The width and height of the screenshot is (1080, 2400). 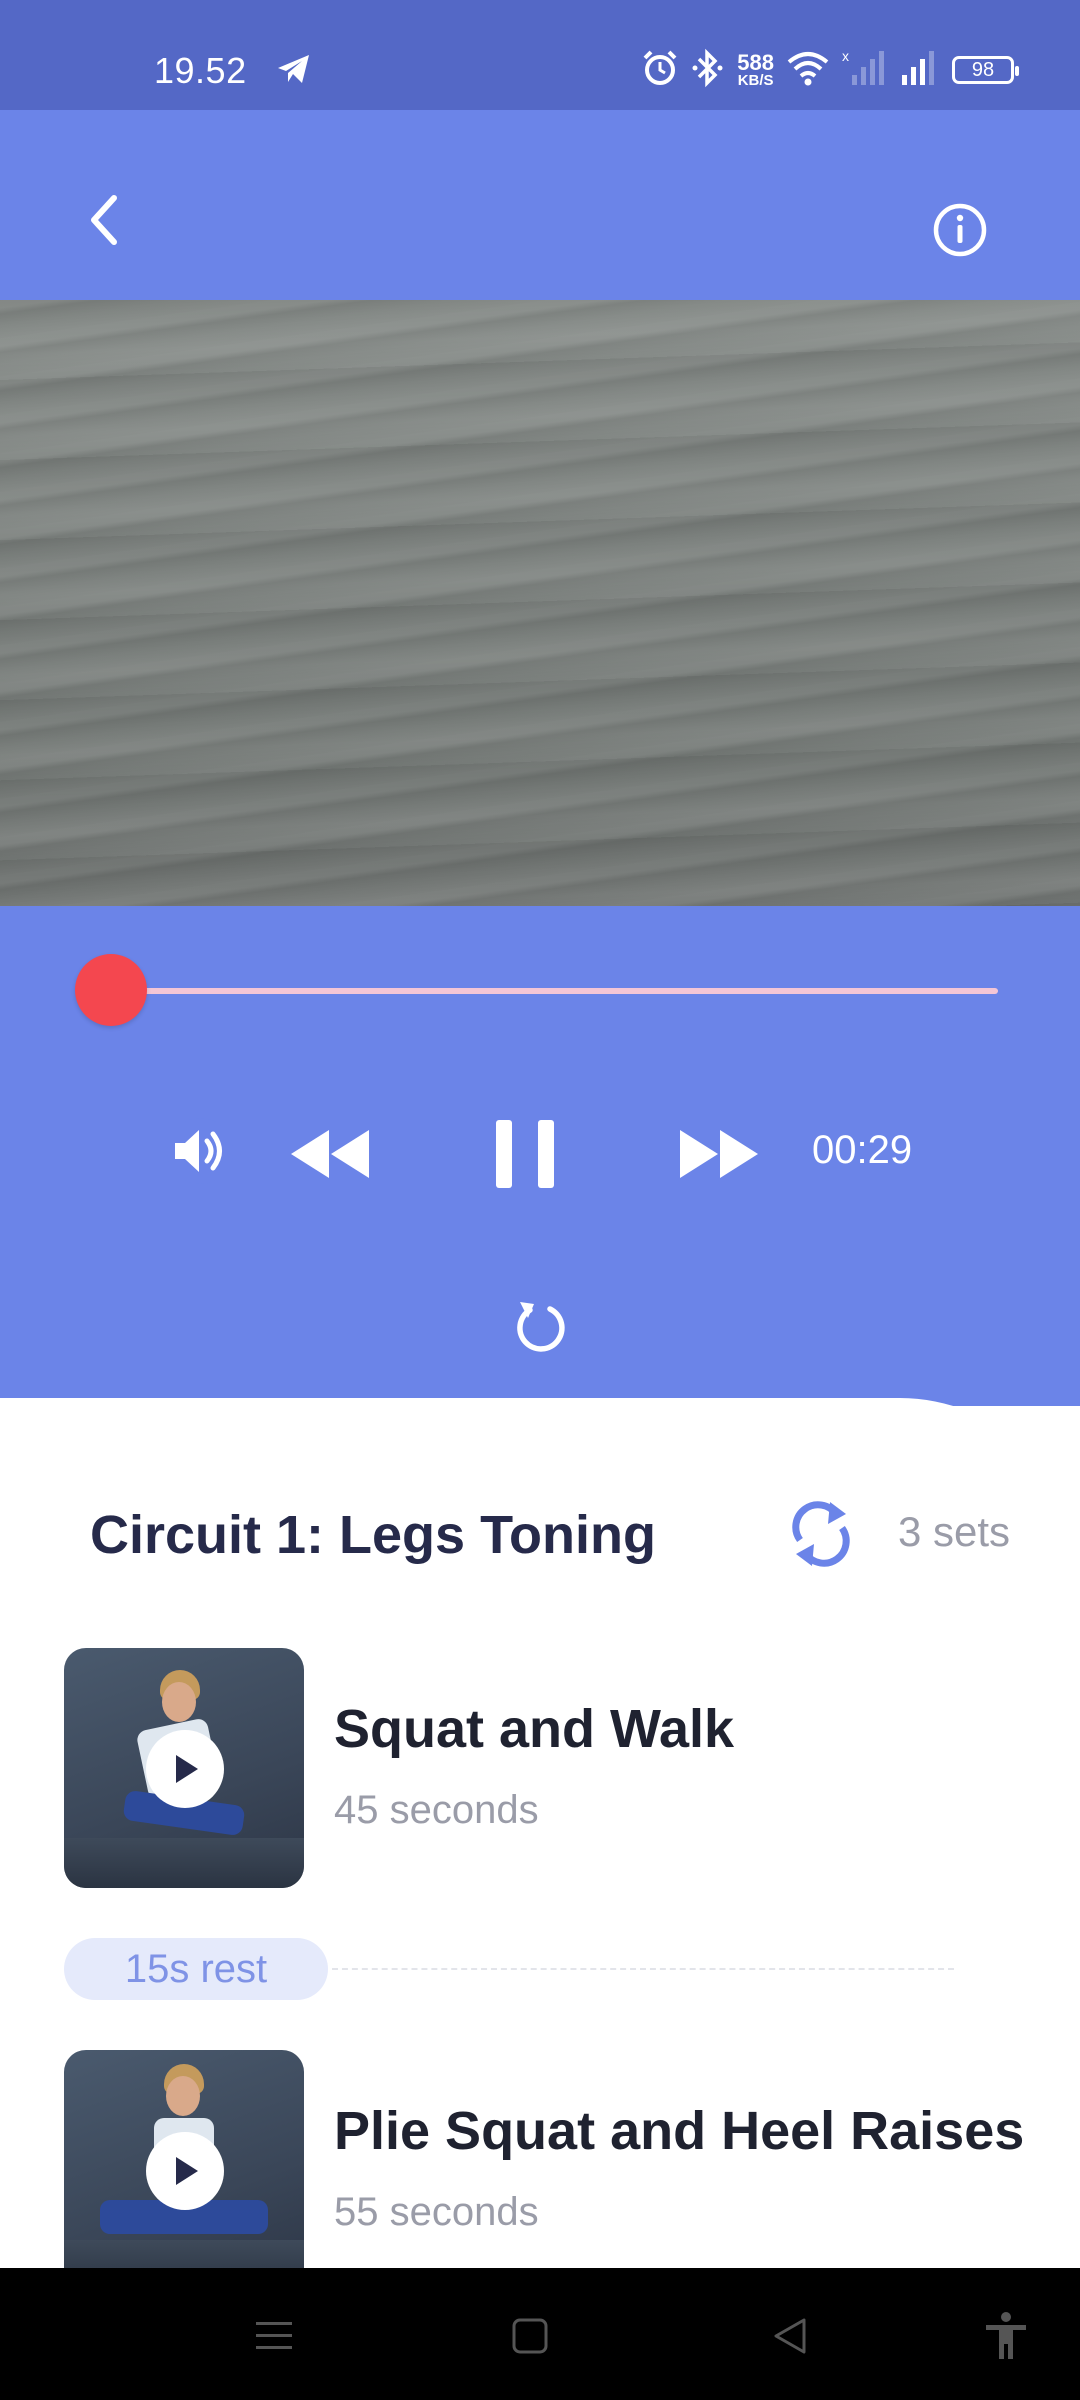 What do you see at coordinates (679, 2131) in the screenshot?
I see `exercise-name: Plie Squat and Heel Raises` at bounding box center [679, 2131].